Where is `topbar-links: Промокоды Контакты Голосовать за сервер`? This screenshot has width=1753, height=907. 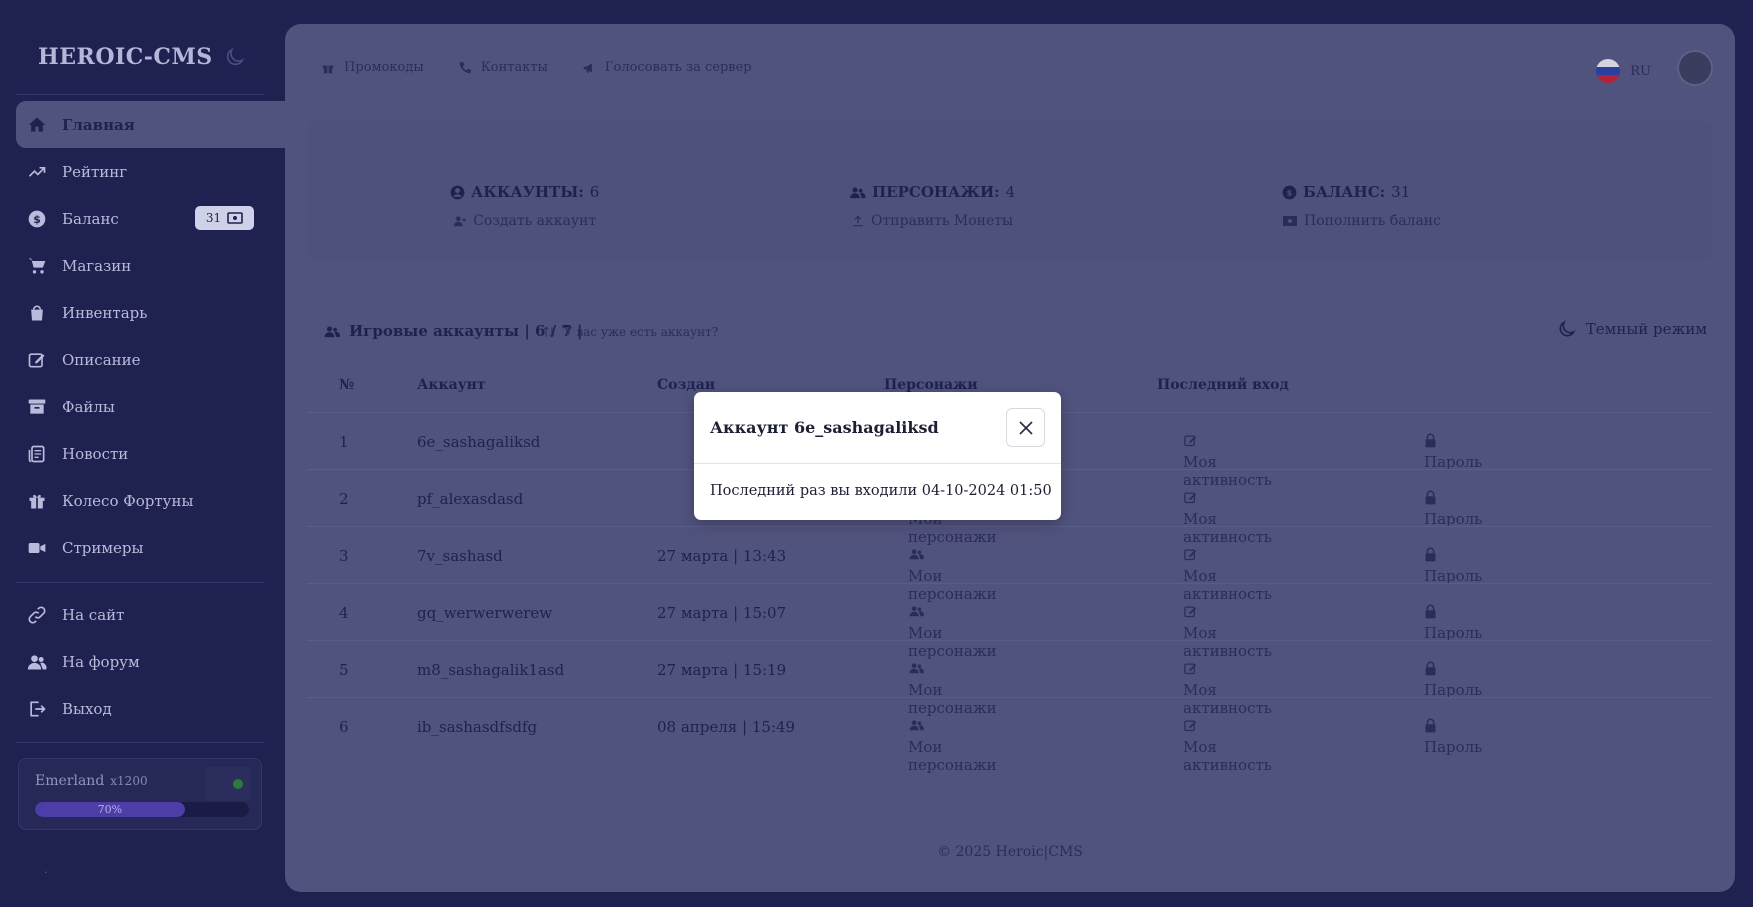
topbar-links: Промокоды Контакты Голосовать за сервер is located at coordinates (536, 67).